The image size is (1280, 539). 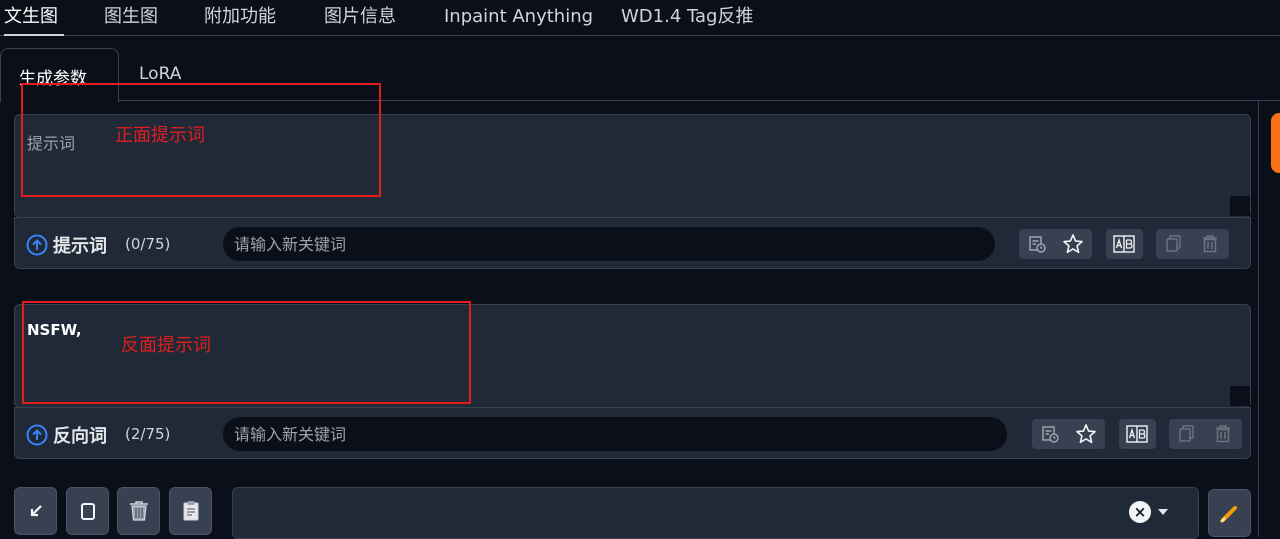 I want to click on negative-toolbar: 反向词 (2/75), so click(x=632, y=433).